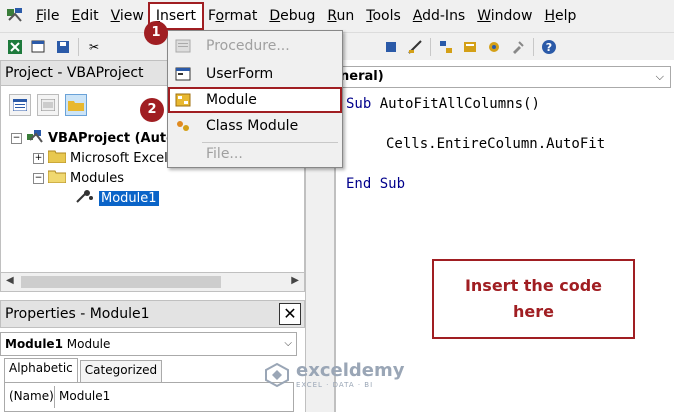 The width and height of the screenshot is (674, 412). I want to click on tab-categorized: Categorized, so click(121, 371).